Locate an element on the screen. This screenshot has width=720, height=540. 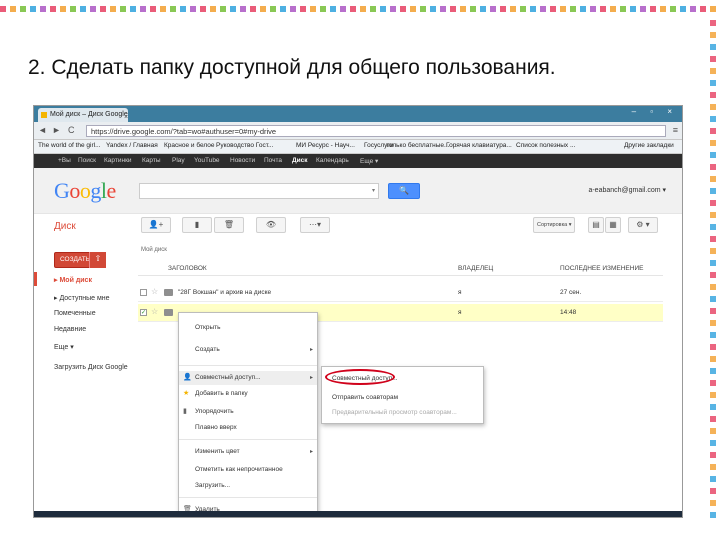
sidebar-item-more: Еще ▾ is located at coordinates (64, 347).